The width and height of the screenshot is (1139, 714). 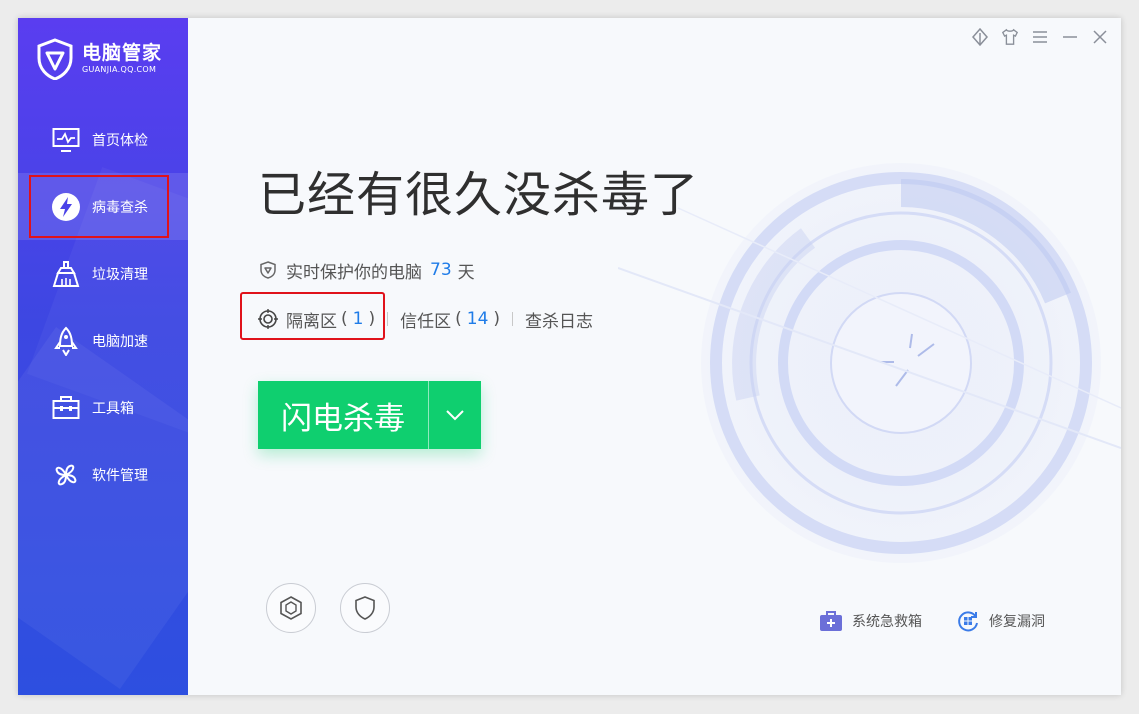 What do you see at coordinates (980, 37) in the screenshot?
I see `skin-icon` at bounding box center [980, 37].